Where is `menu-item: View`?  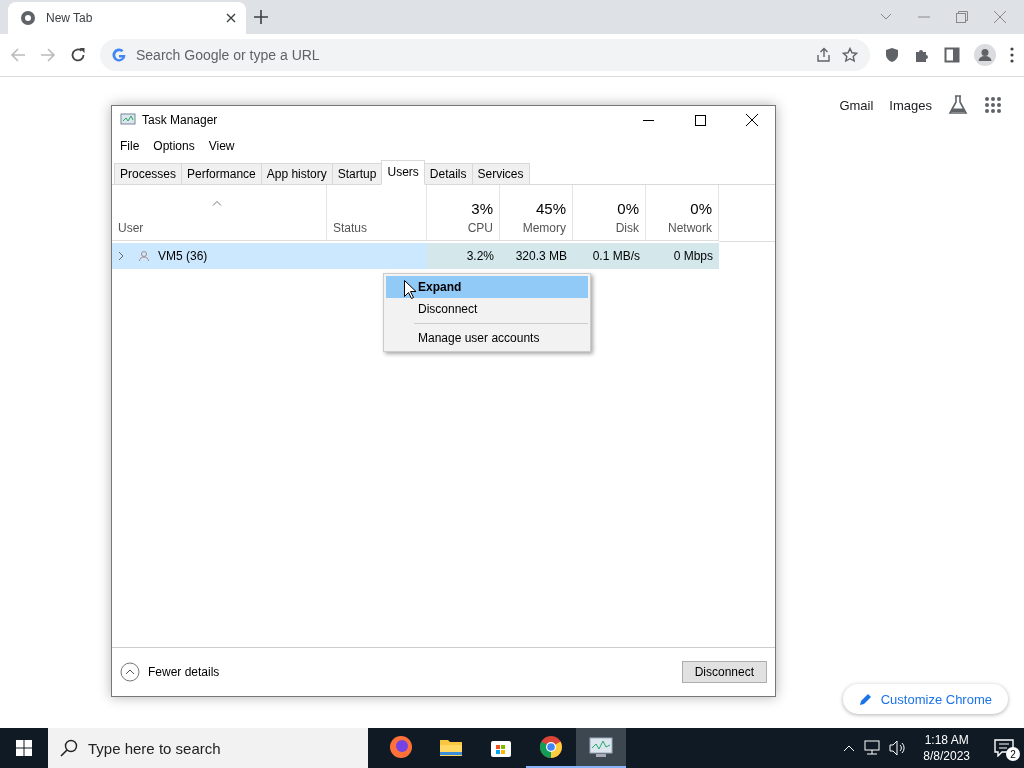 menu-item: View is located at coordinates (221, 146).